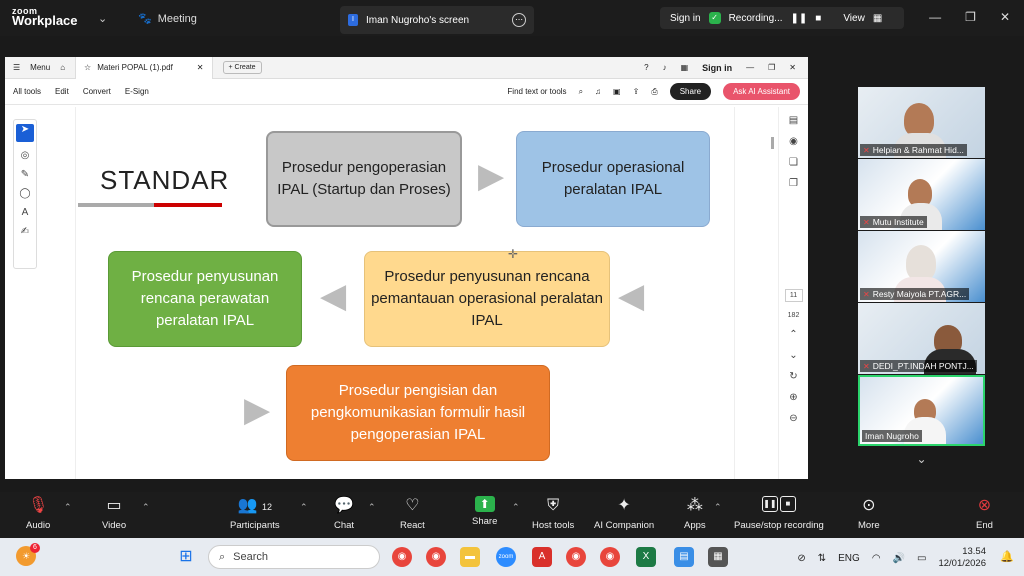  I want to click on menu-esign: E-Sign, so click(137, 91).